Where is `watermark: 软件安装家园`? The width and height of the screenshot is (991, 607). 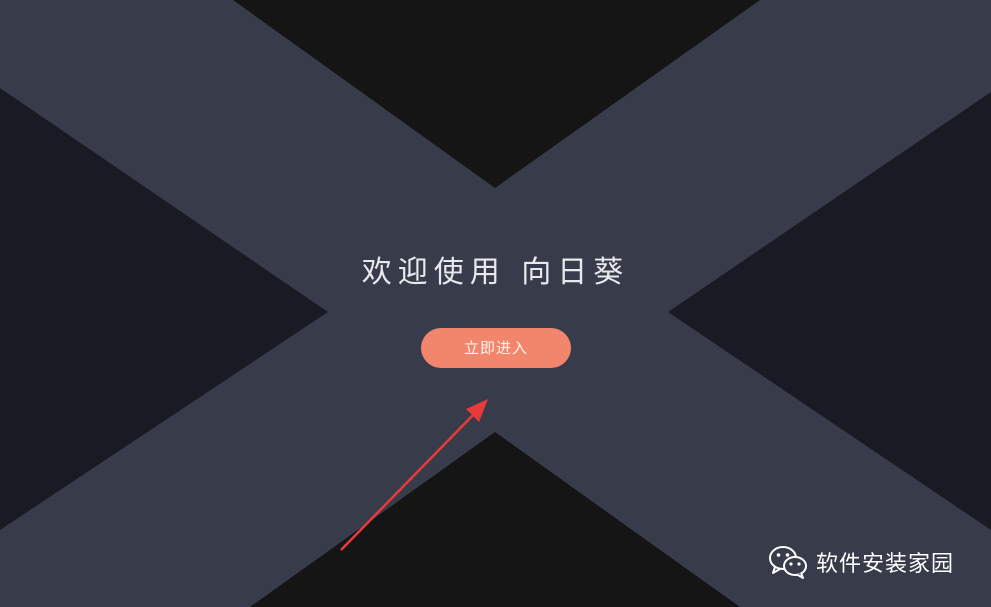 watermark: 软件安装家园 is located at coordinates (861, 562).